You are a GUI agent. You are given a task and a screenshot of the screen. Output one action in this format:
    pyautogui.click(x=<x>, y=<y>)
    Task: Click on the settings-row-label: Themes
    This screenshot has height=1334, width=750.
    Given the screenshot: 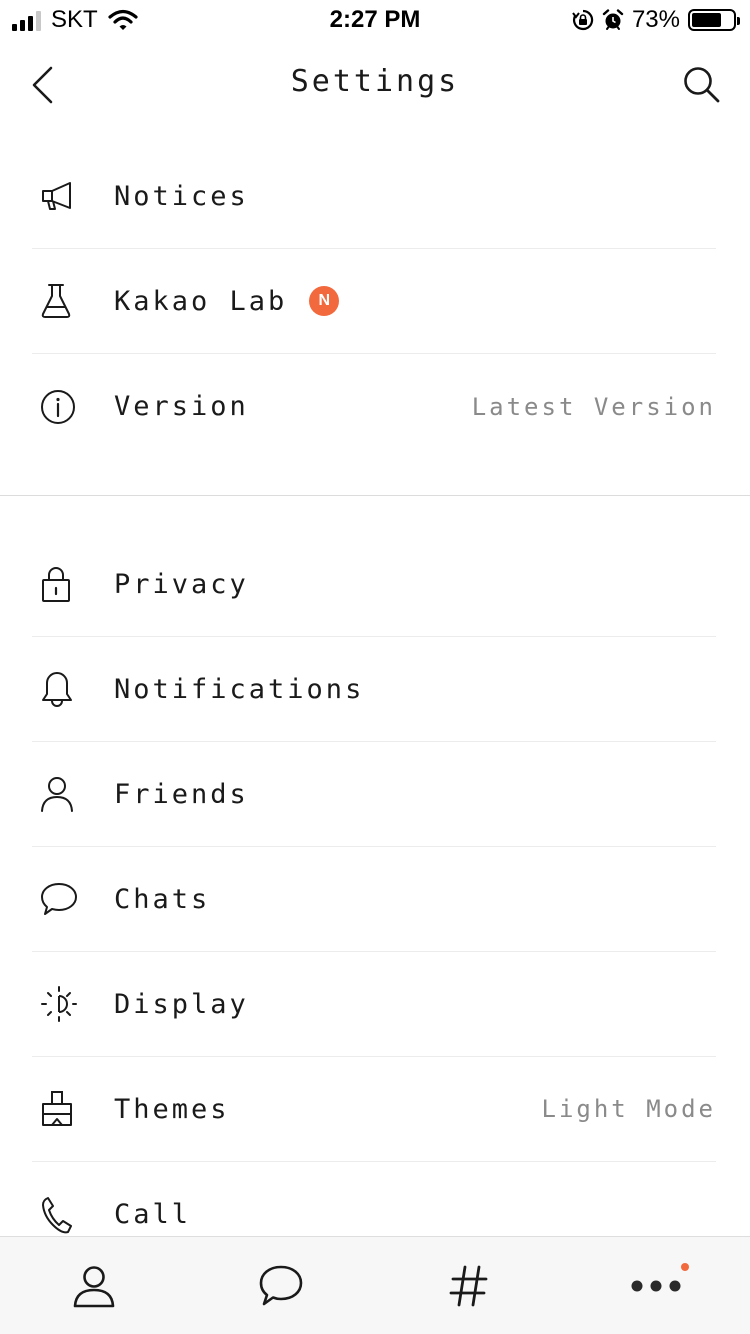 What is the action you would take?
    pyautogui.click(x=172, y=1109)
    